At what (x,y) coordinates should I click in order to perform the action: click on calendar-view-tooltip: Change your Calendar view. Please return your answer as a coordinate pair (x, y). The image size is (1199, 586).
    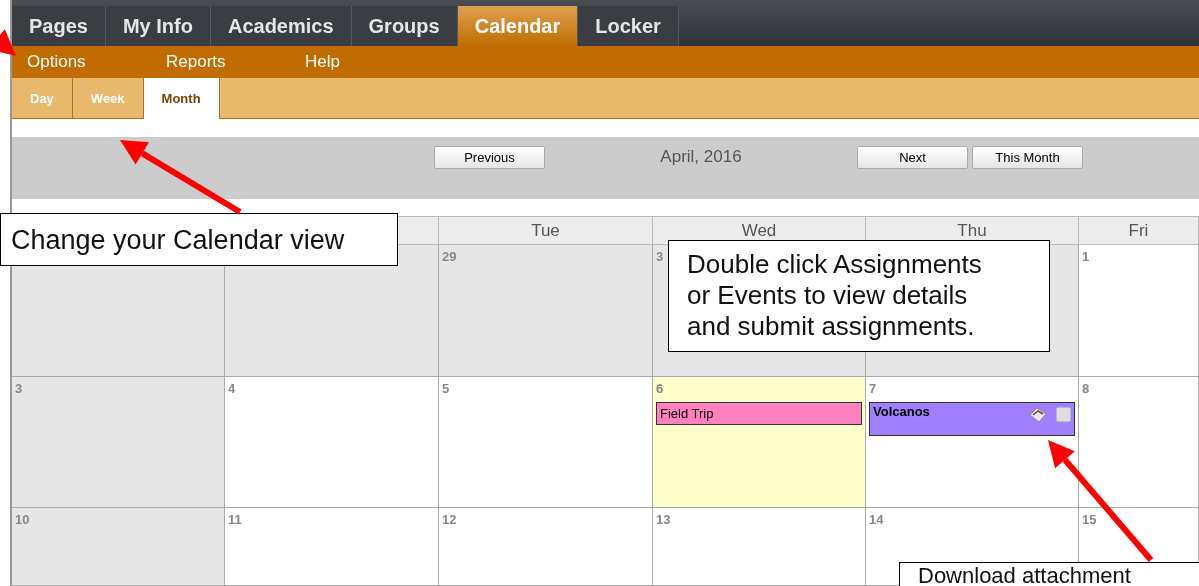
    Looking at the image, I should click on (199, 240).